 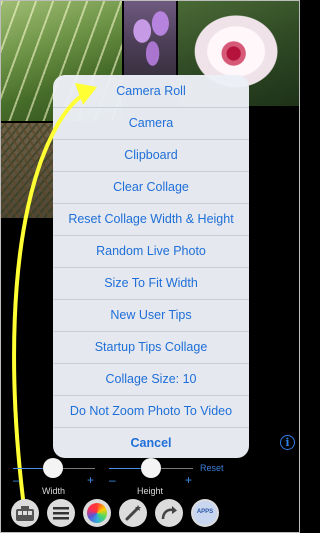 What do you see at coordinates (112, 480) in the screenshot?
I see `height-minus-icon: –` at bounding box center [112, 480].